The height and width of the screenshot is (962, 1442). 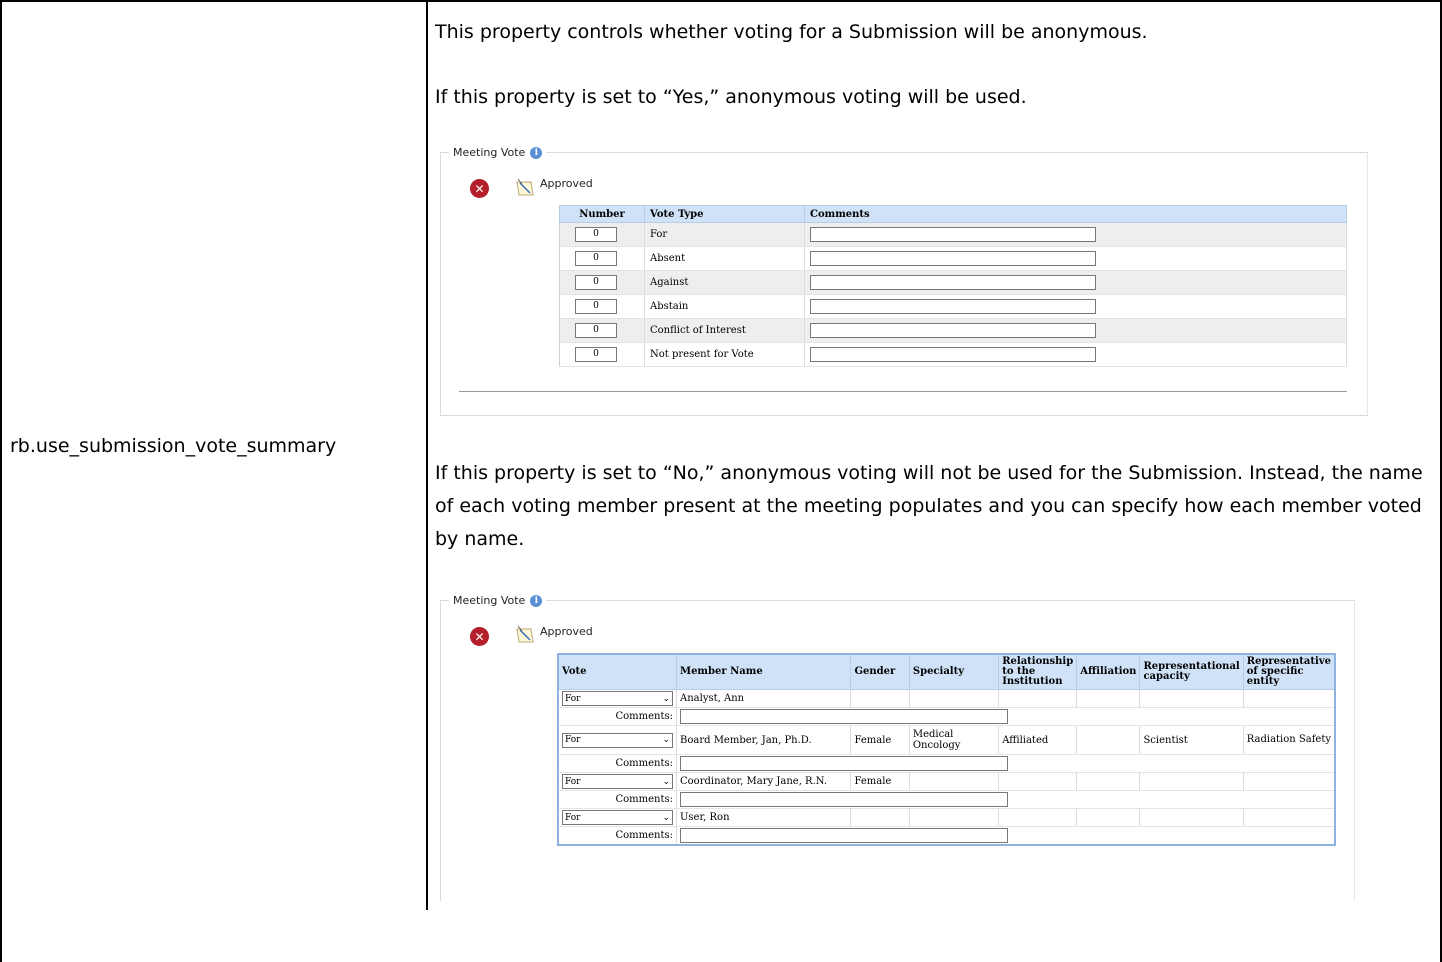 What do you see at coordinates (724, 306) in the screenshot?
I see `vote-type-label: Abstain` at bounding box center [724, 306].